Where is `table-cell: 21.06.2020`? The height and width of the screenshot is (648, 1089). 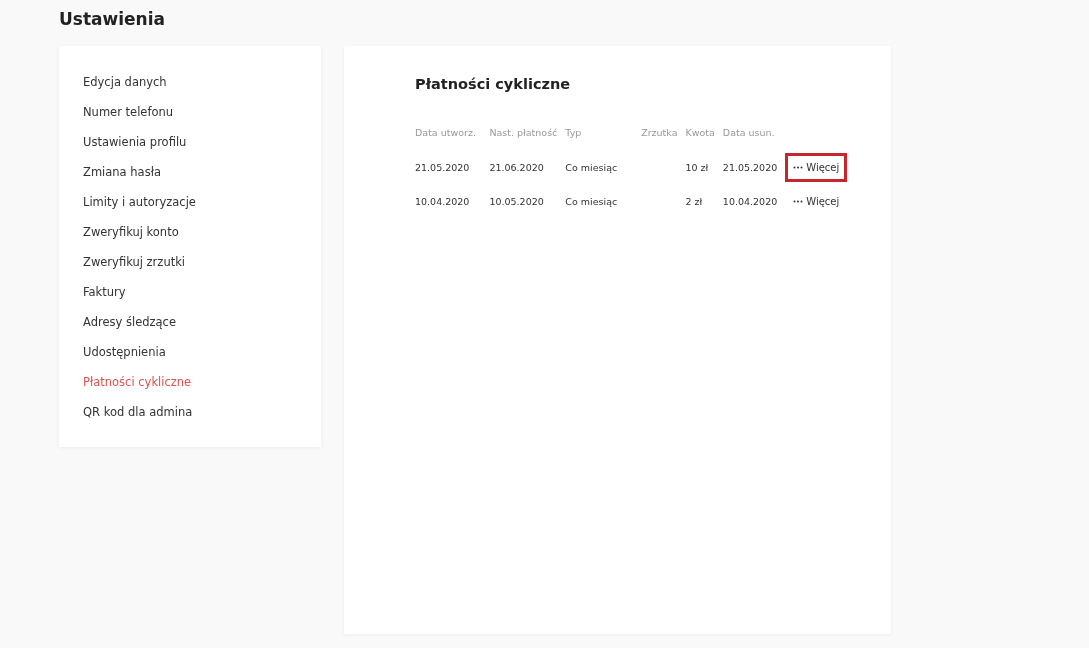
table-cell: 21.06.2020 is located at coordinates (527, 167).